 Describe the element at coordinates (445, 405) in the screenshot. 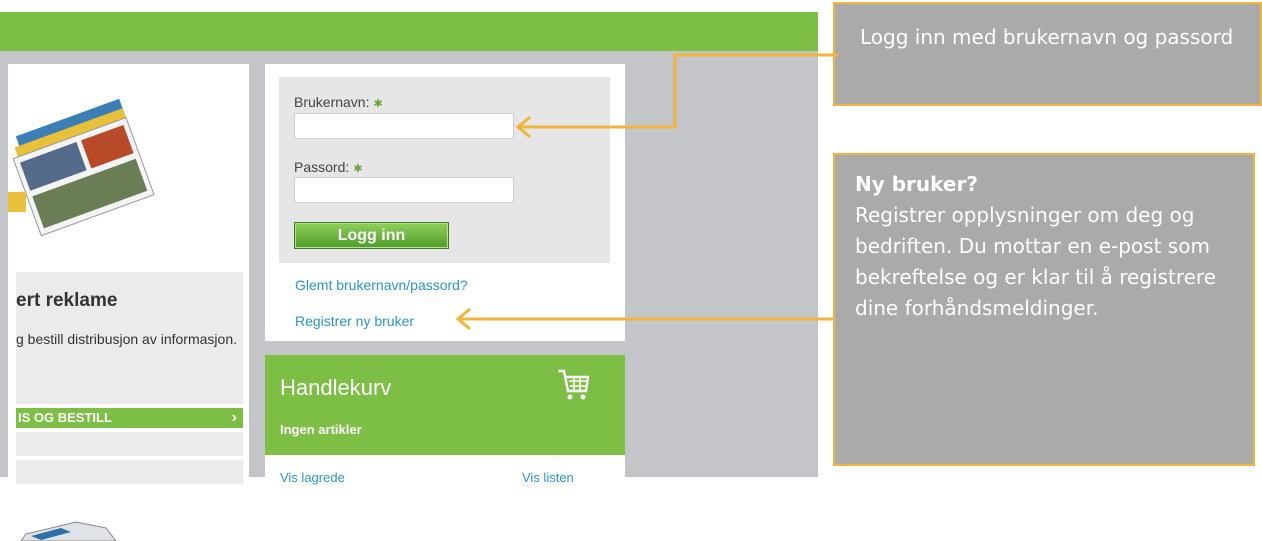

I see `shopping-cart-panel: Handlekurv Ingen artikler` at that location.